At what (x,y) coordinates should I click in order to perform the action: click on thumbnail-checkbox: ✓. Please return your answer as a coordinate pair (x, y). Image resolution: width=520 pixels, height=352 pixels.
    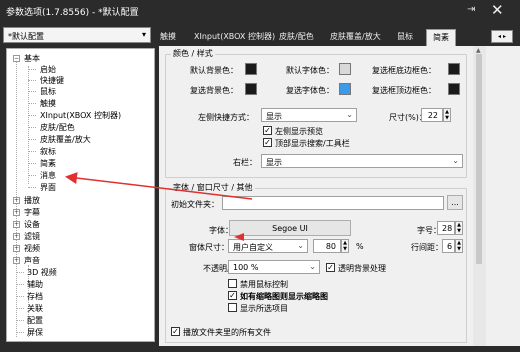
    Looking at the image, I should click on (232, 295).